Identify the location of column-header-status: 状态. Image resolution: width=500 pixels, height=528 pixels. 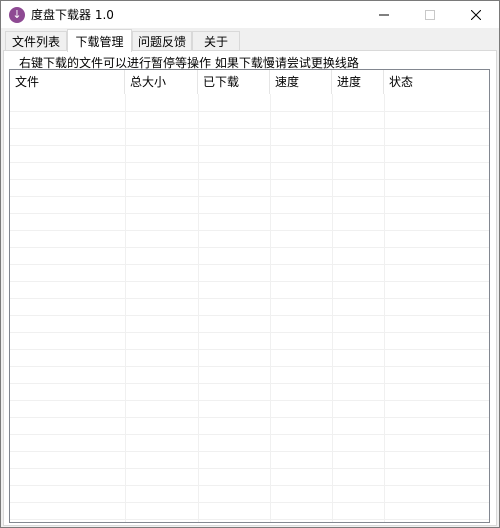
(436, 82).